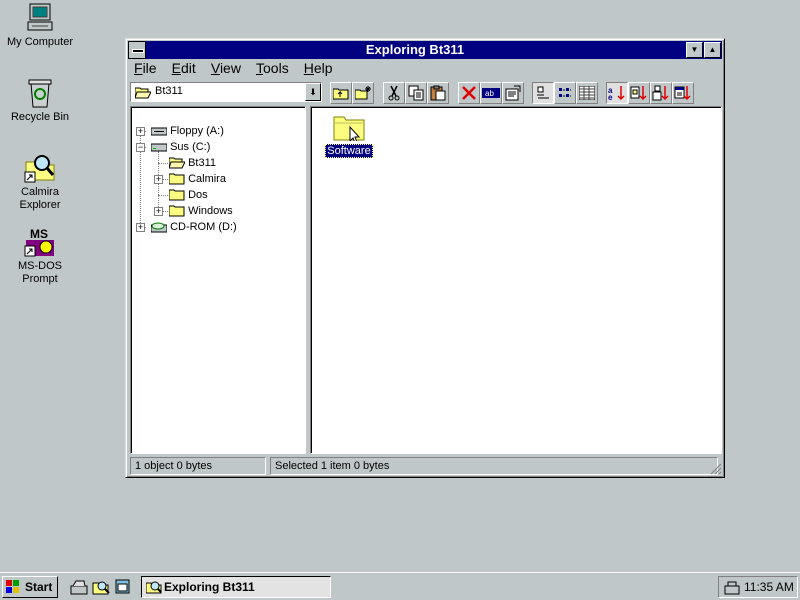  I want to click on status-selection: Selected 1 item 0 bytes, so click(494, 466).